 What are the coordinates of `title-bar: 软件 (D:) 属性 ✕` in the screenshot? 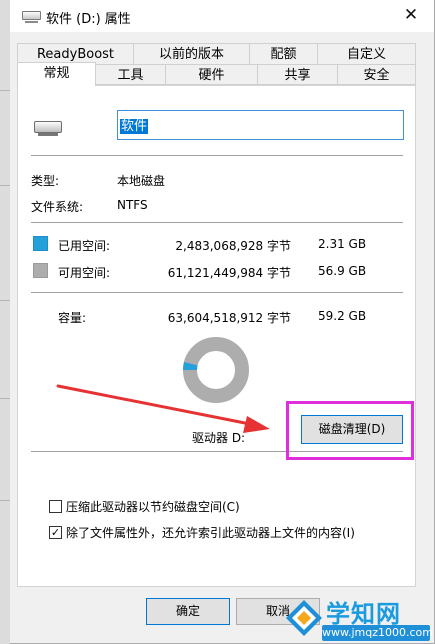 It's located at (222, 16).